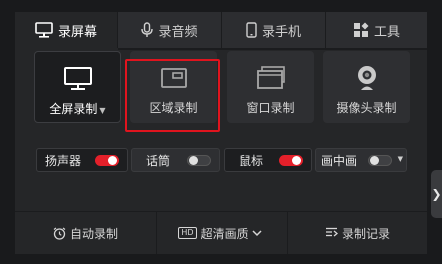  Describe the element at coordinates (73, 109) in the screenshot. I see `mode-label: 全屏录制` at that location.